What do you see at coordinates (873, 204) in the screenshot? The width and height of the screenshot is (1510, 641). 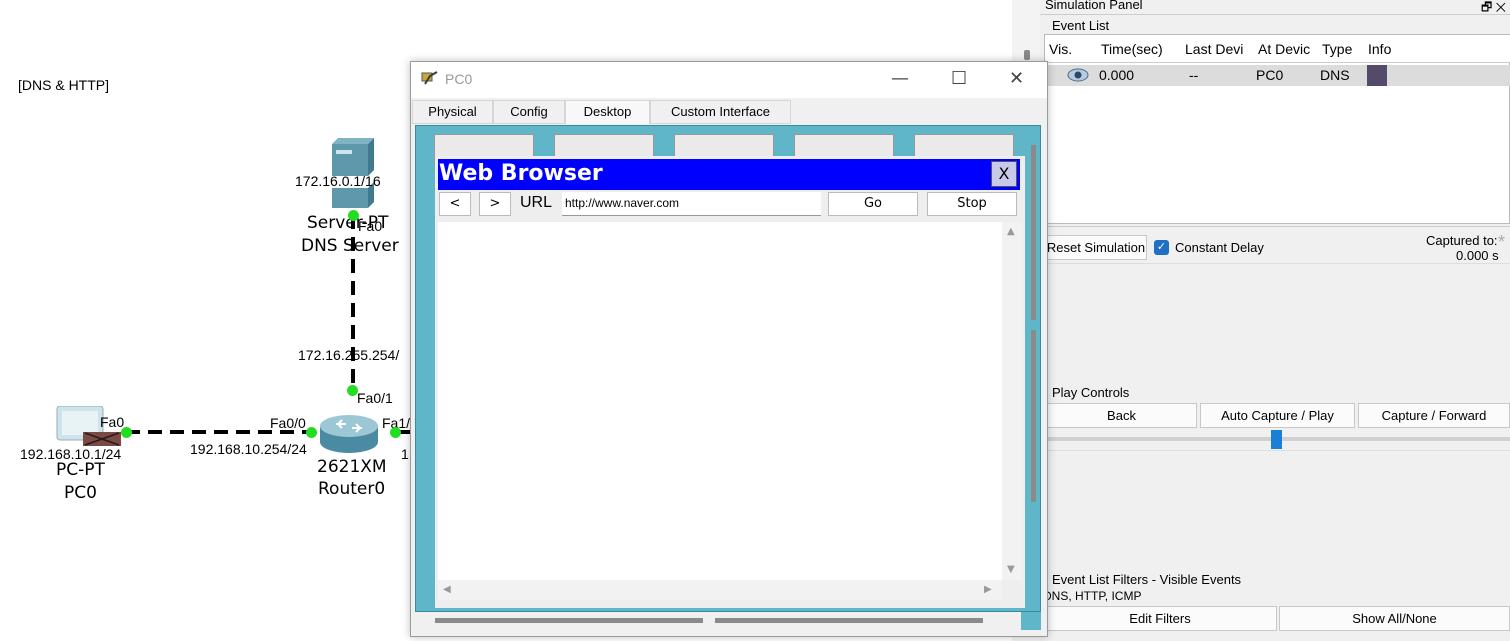 I see `go-button: Go` at bounding box center [873, 204].